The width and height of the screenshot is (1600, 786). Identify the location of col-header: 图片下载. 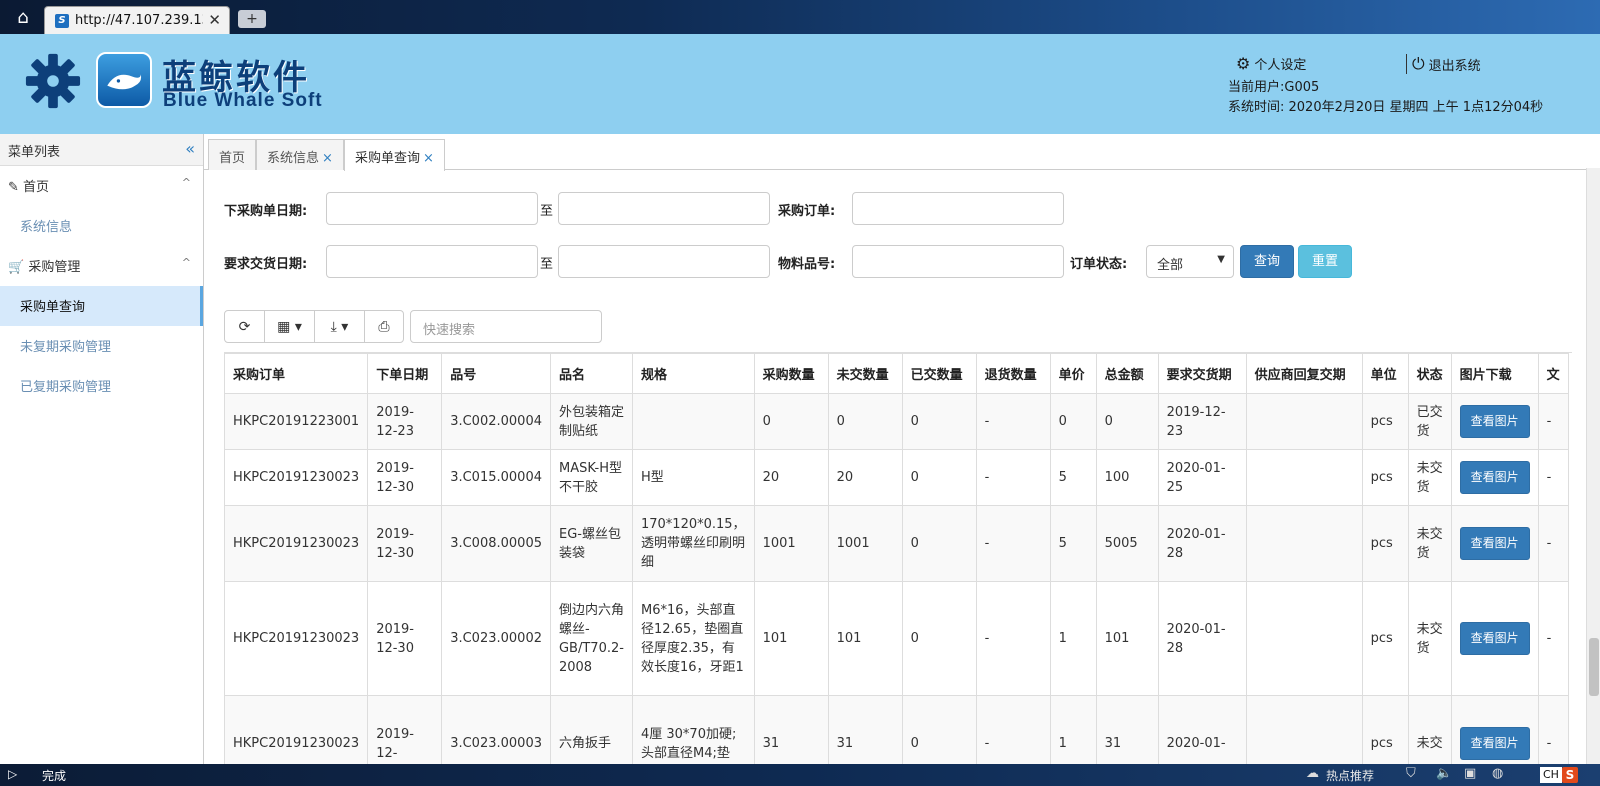
(1494, 373).